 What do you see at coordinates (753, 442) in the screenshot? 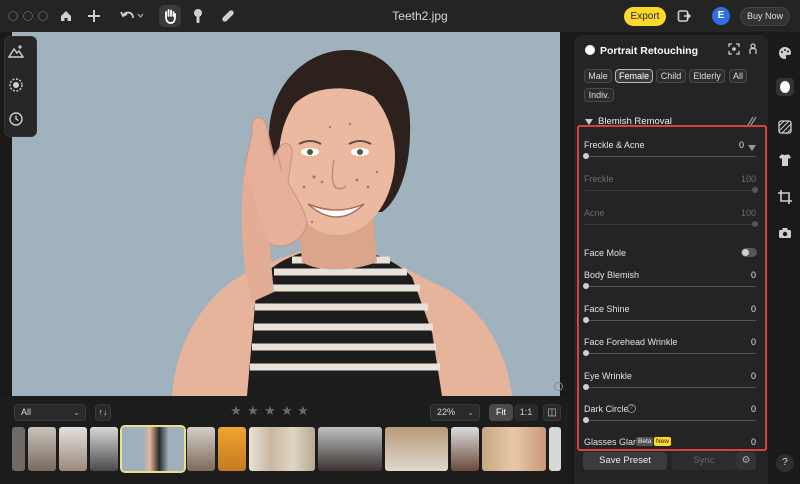
I see `slider-value-glasses-glare: 0` at bounding box center [753, 442].